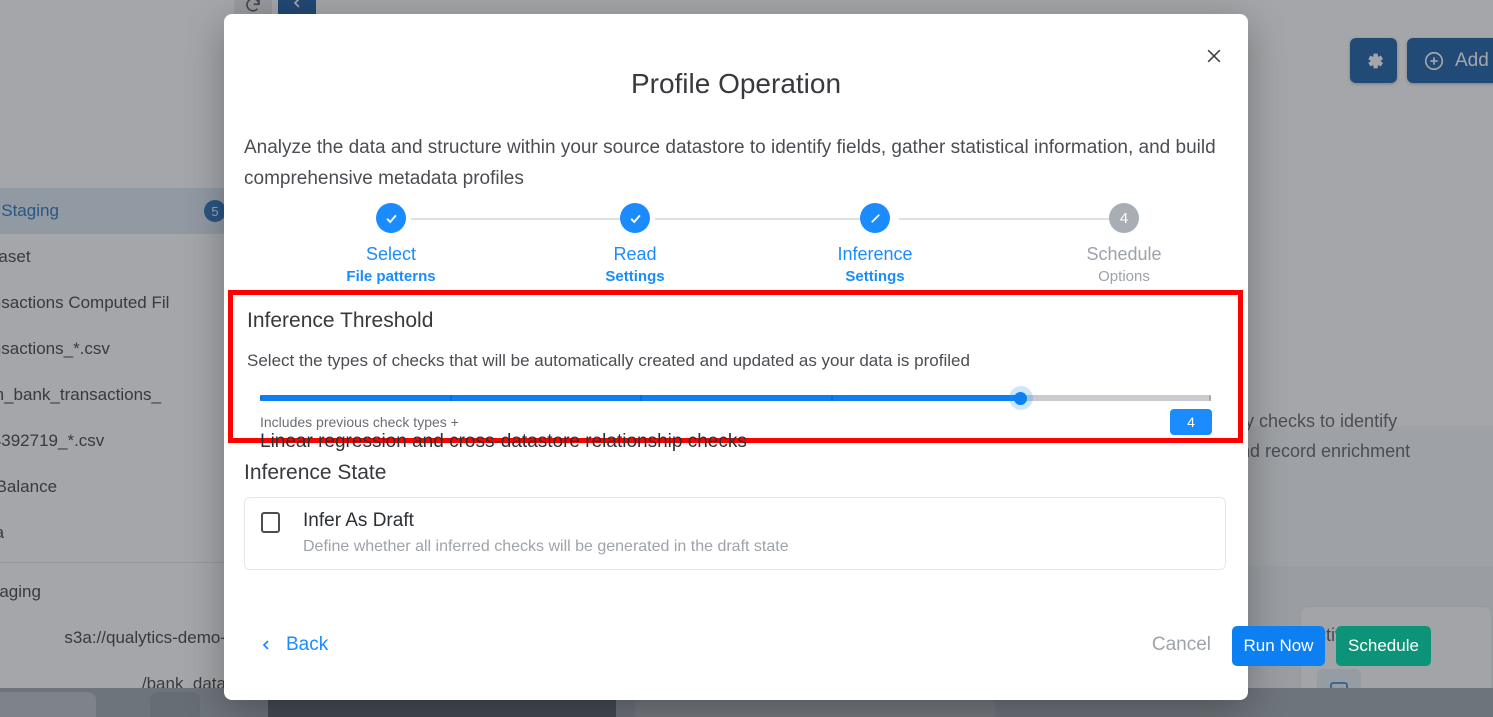 Image resolution: width=1493 pixels, height=717 pixels. Describe the element at coordinates (1020, 398) in the screenshot. I see `slider-thumb` at that location.